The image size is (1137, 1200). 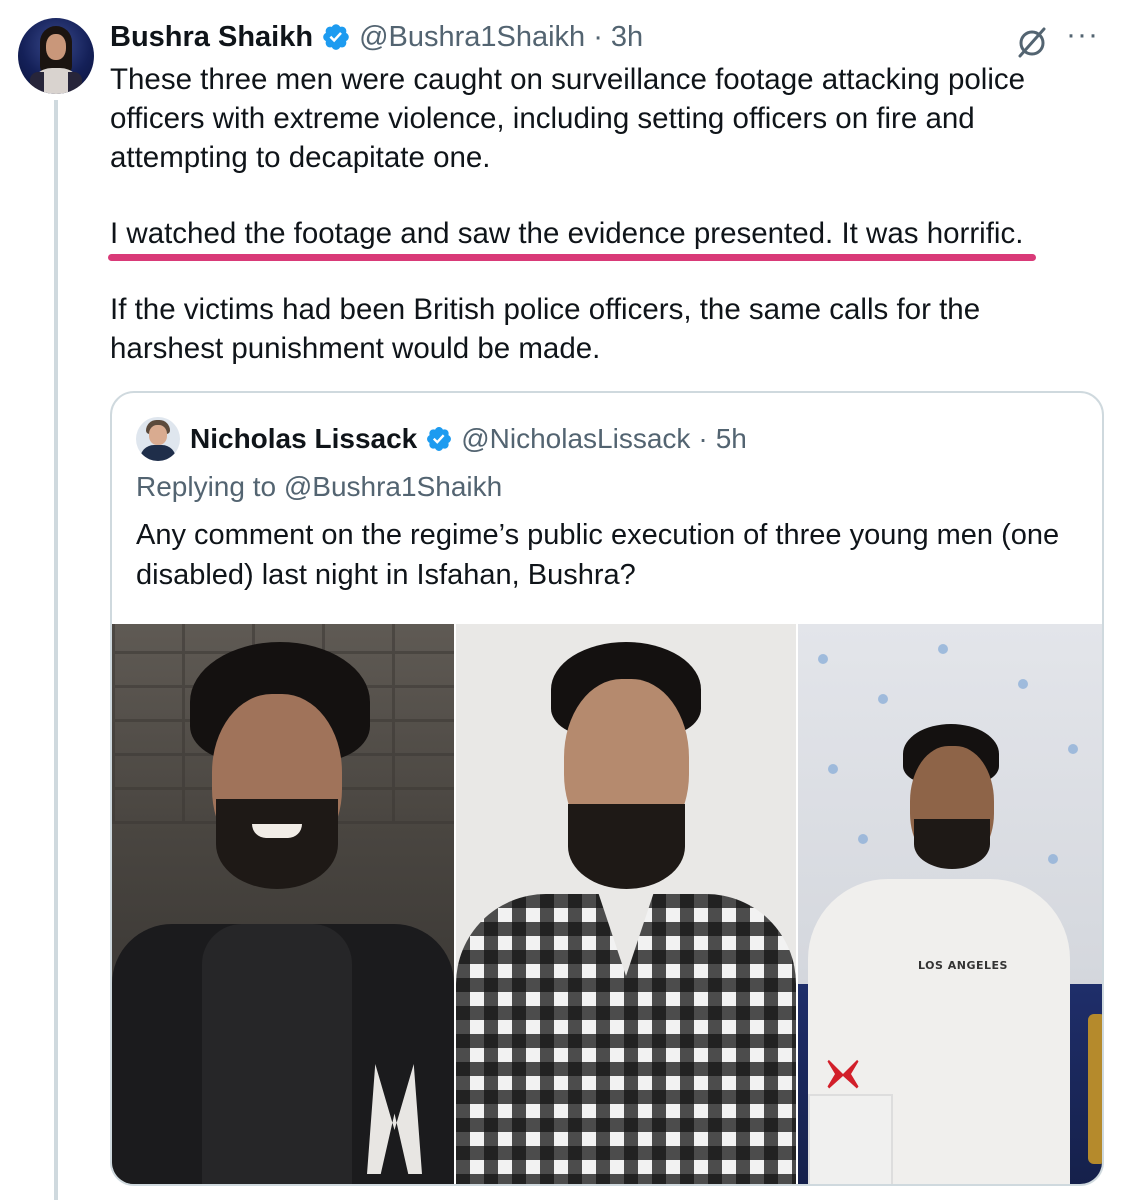 I want to click on tweet-header: Bushra Shaikh @Bushra1Shaikh · 3h, so click(x=376, y=37).